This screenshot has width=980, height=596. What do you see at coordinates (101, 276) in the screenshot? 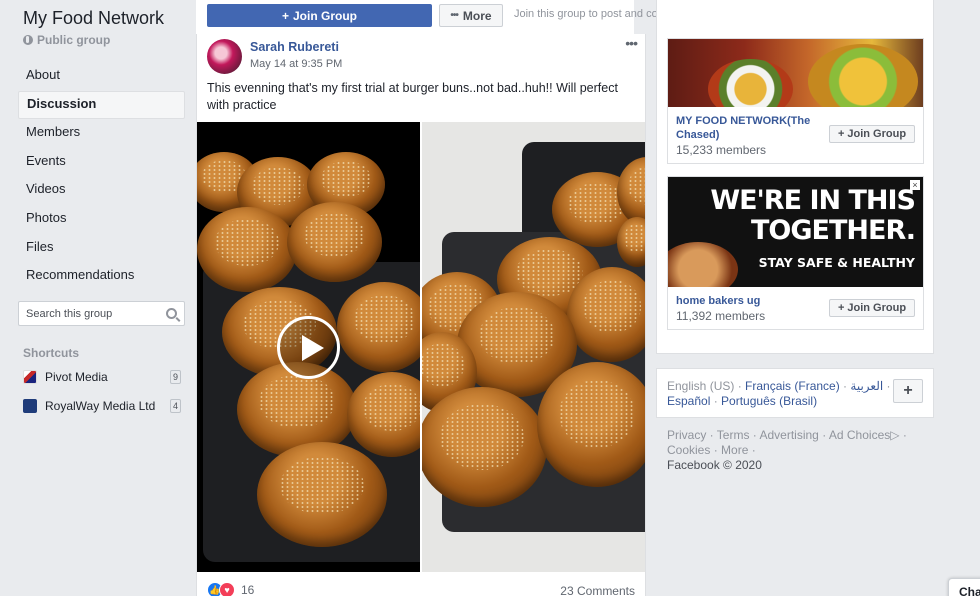
I see `nav-item-recommendations: Recommendations` at bounding box center [101, 276].